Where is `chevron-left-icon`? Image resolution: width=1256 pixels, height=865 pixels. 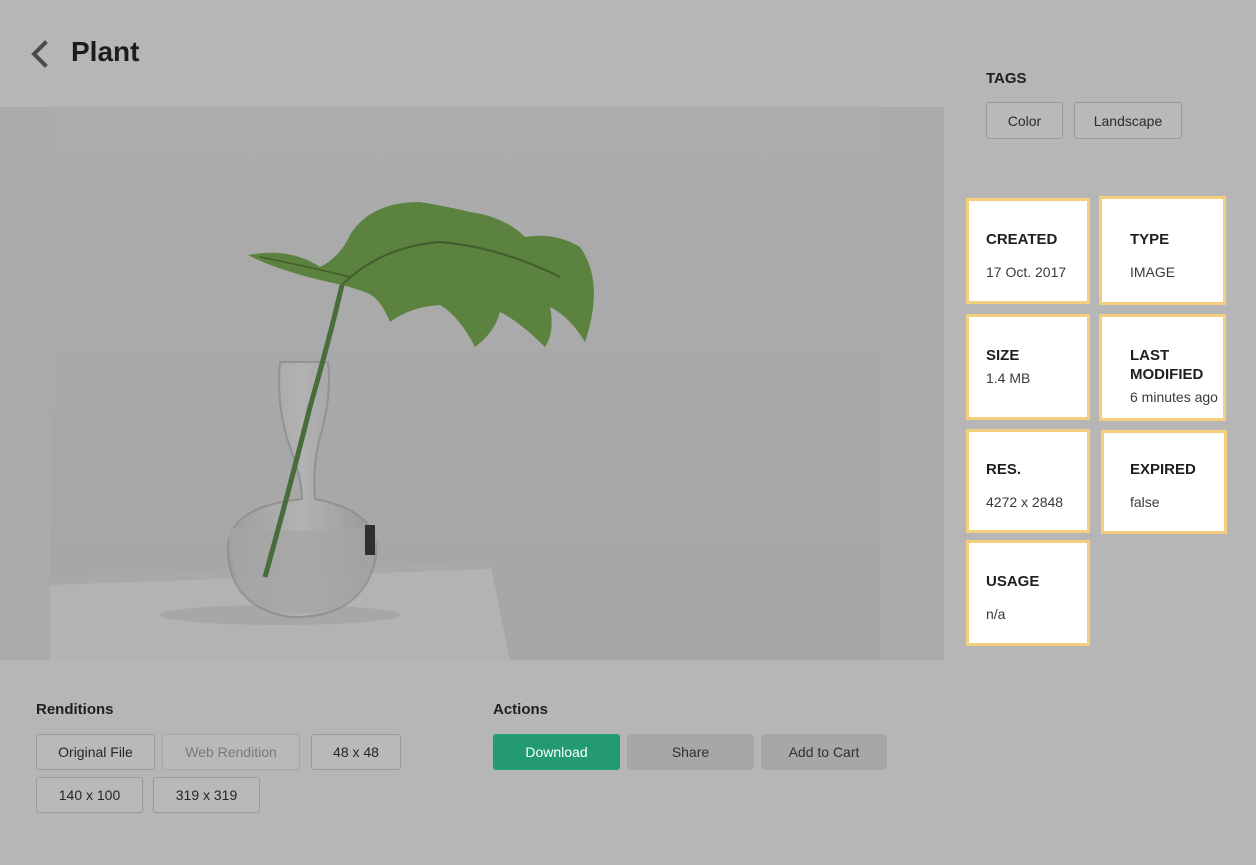 chevron-left-icon is located at coordinates (39, 54).